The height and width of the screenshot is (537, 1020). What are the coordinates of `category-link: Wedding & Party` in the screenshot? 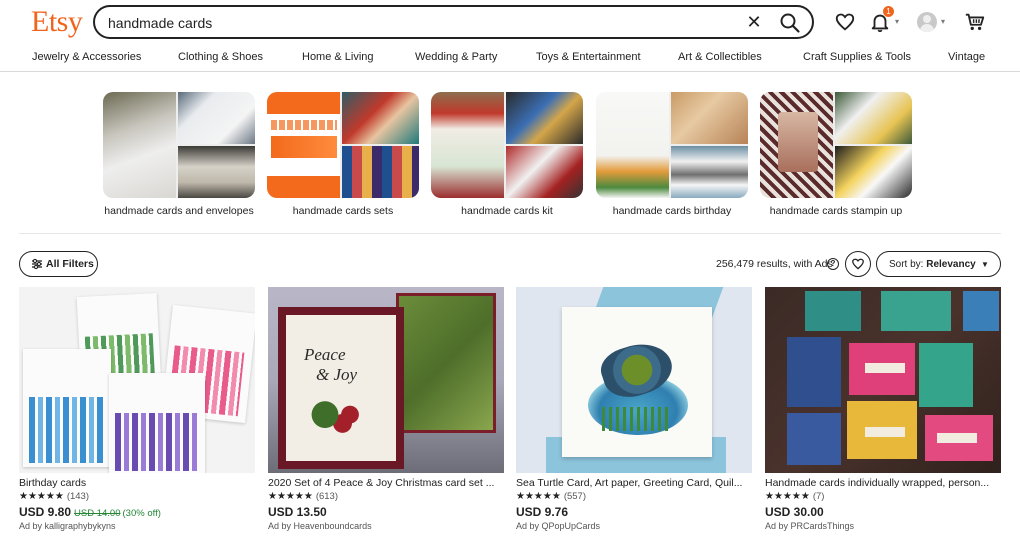 It's located at (456, 57).